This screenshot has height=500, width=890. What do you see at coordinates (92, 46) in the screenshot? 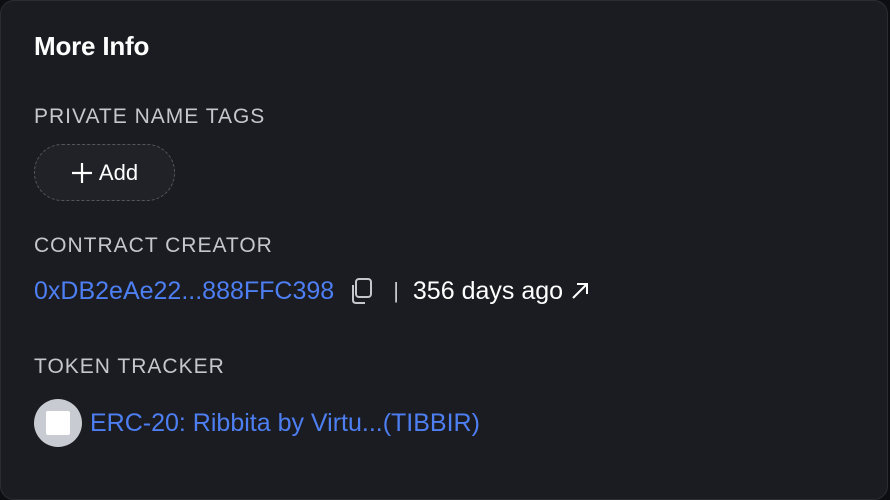
I see `card-title: More Info` at bounding box center [92, 46].